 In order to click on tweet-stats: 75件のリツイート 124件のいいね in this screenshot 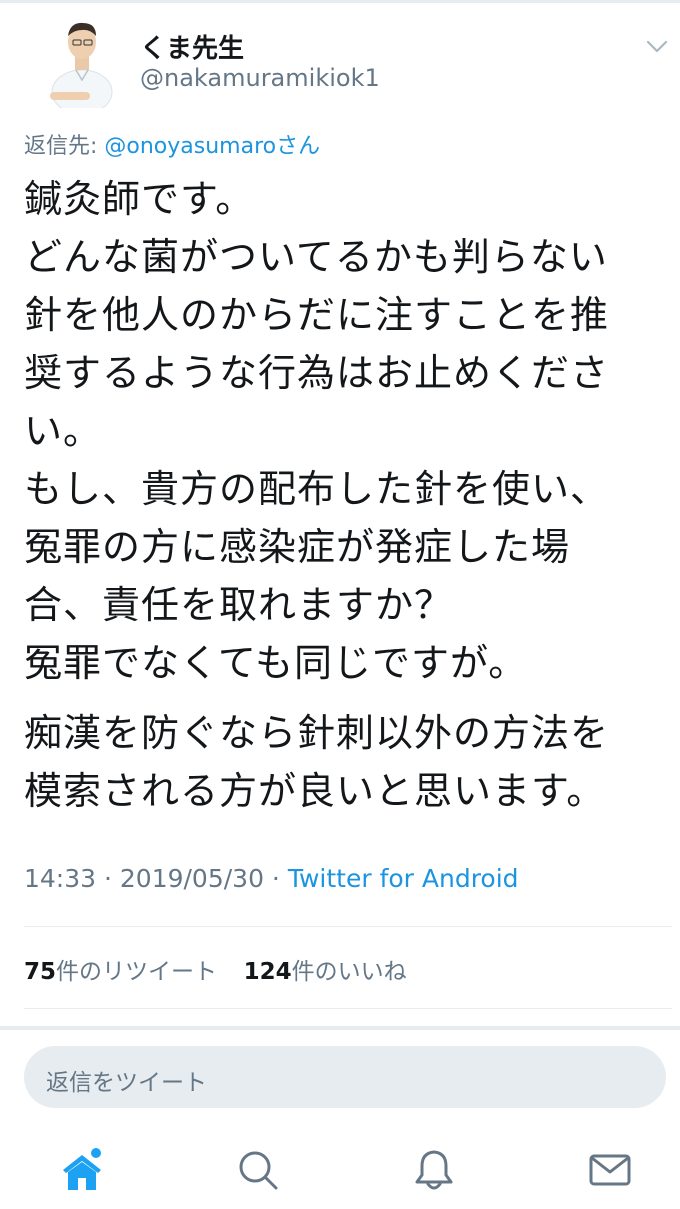, I will do `click(215, 969)`.